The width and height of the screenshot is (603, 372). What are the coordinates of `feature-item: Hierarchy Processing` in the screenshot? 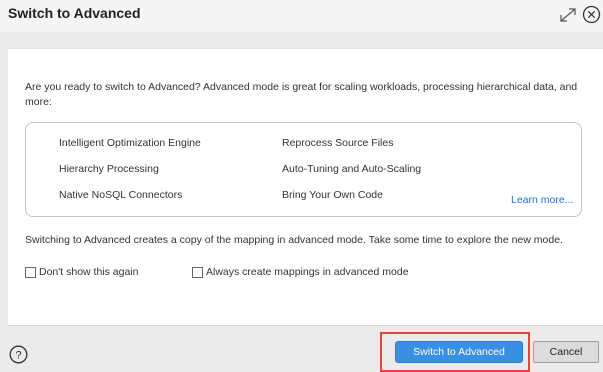 It's located at (109, 169).